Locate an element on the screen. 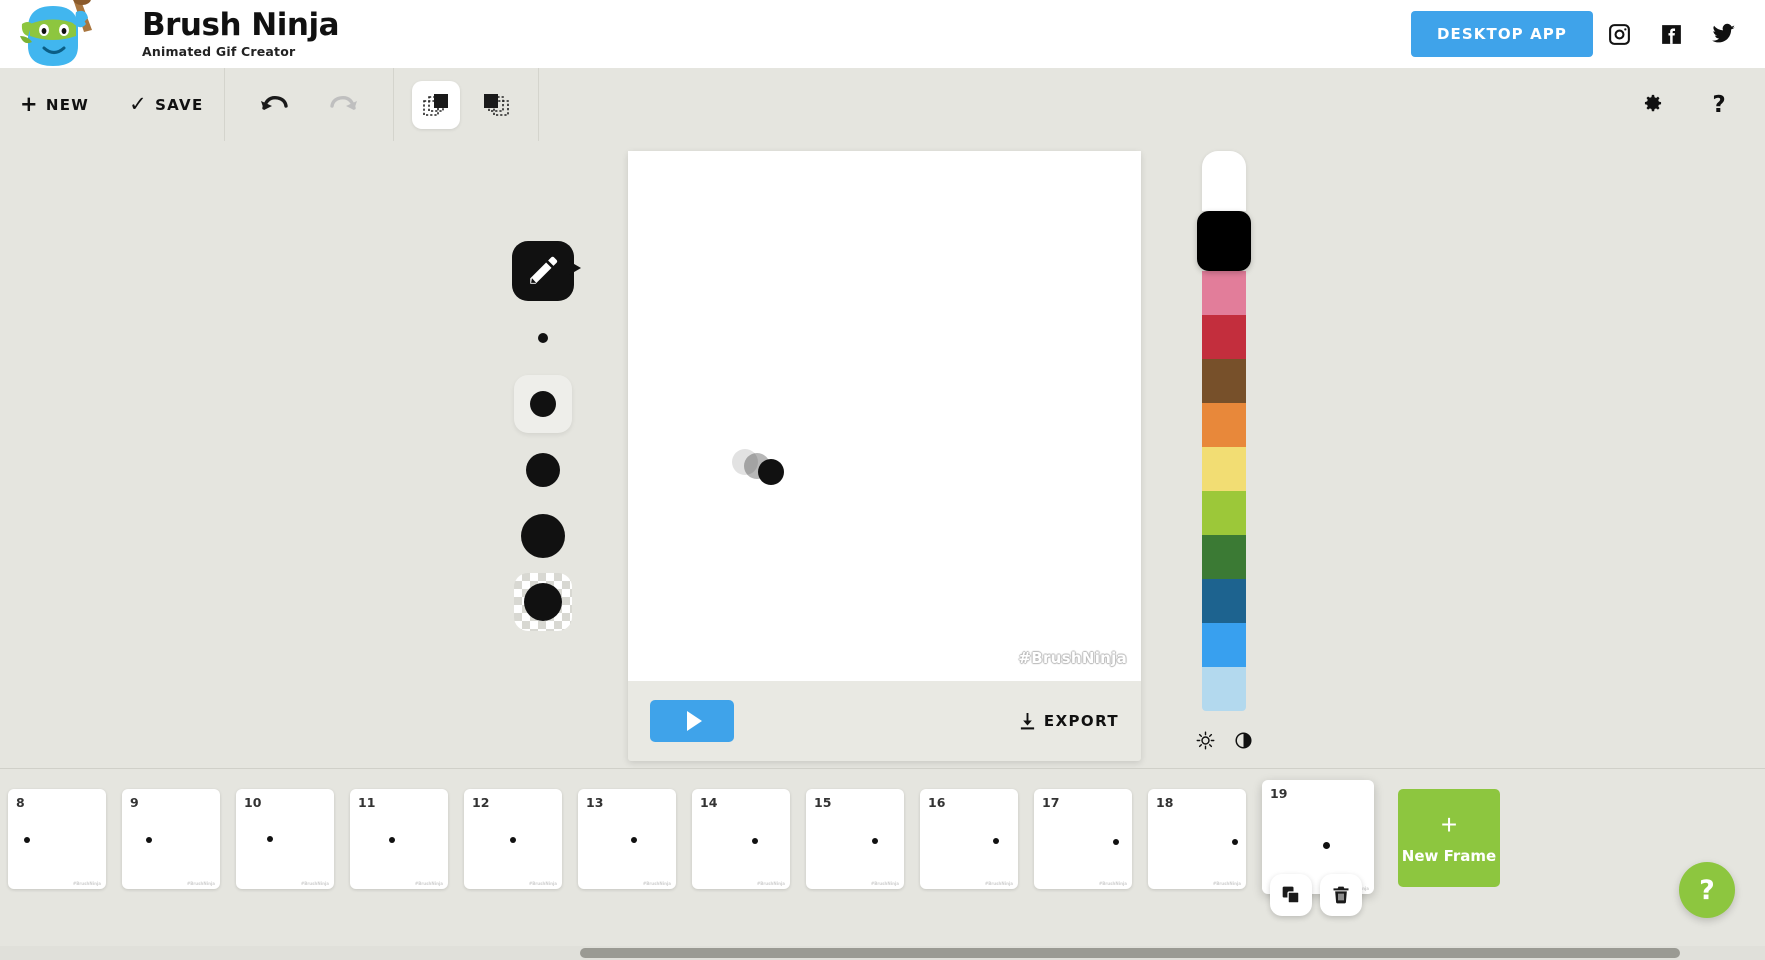 The image size is (1765, 960). save-button: ✓ SAVE is located at coordinates (166, 105).